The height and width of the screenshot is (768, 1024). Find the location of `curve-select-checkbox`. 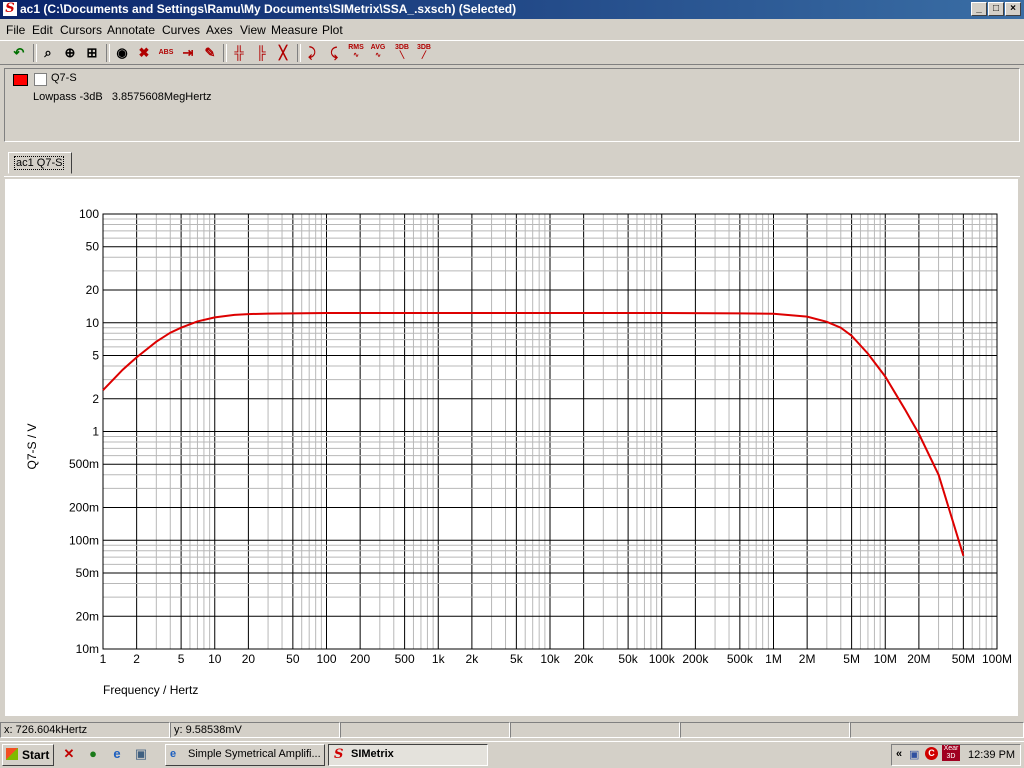

curve-select-checkbox is located at coordinates (40, 79).